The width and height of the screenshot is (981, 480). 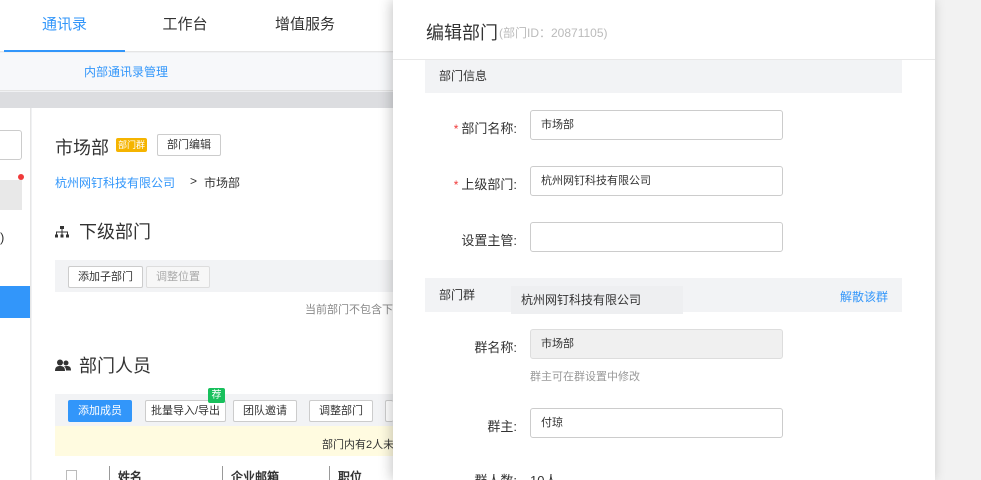 I want to click on members-notice-text: 部门内有2人未, so click(x=358, y=445).